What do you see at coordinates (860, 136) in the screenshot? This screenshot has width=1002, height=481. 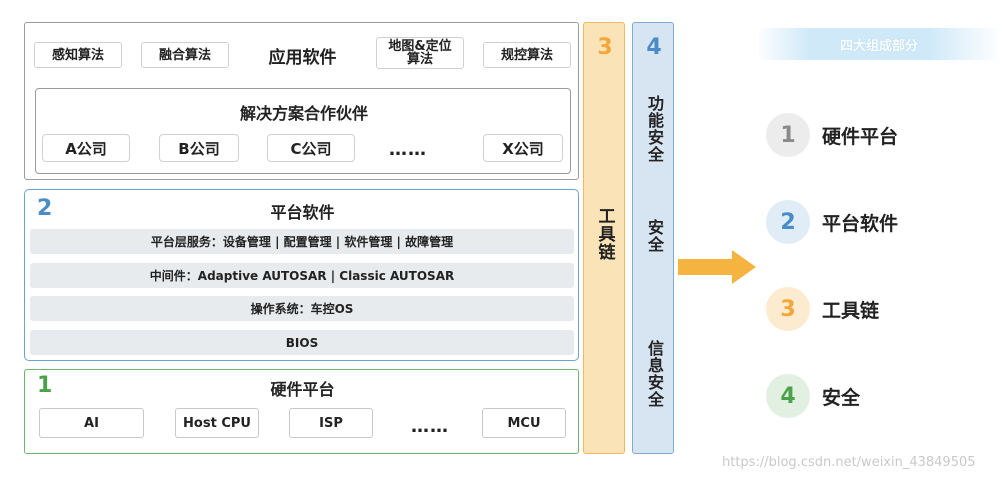 I see `legend-label-1: 硬件平台` at bounding box center [860, 136].